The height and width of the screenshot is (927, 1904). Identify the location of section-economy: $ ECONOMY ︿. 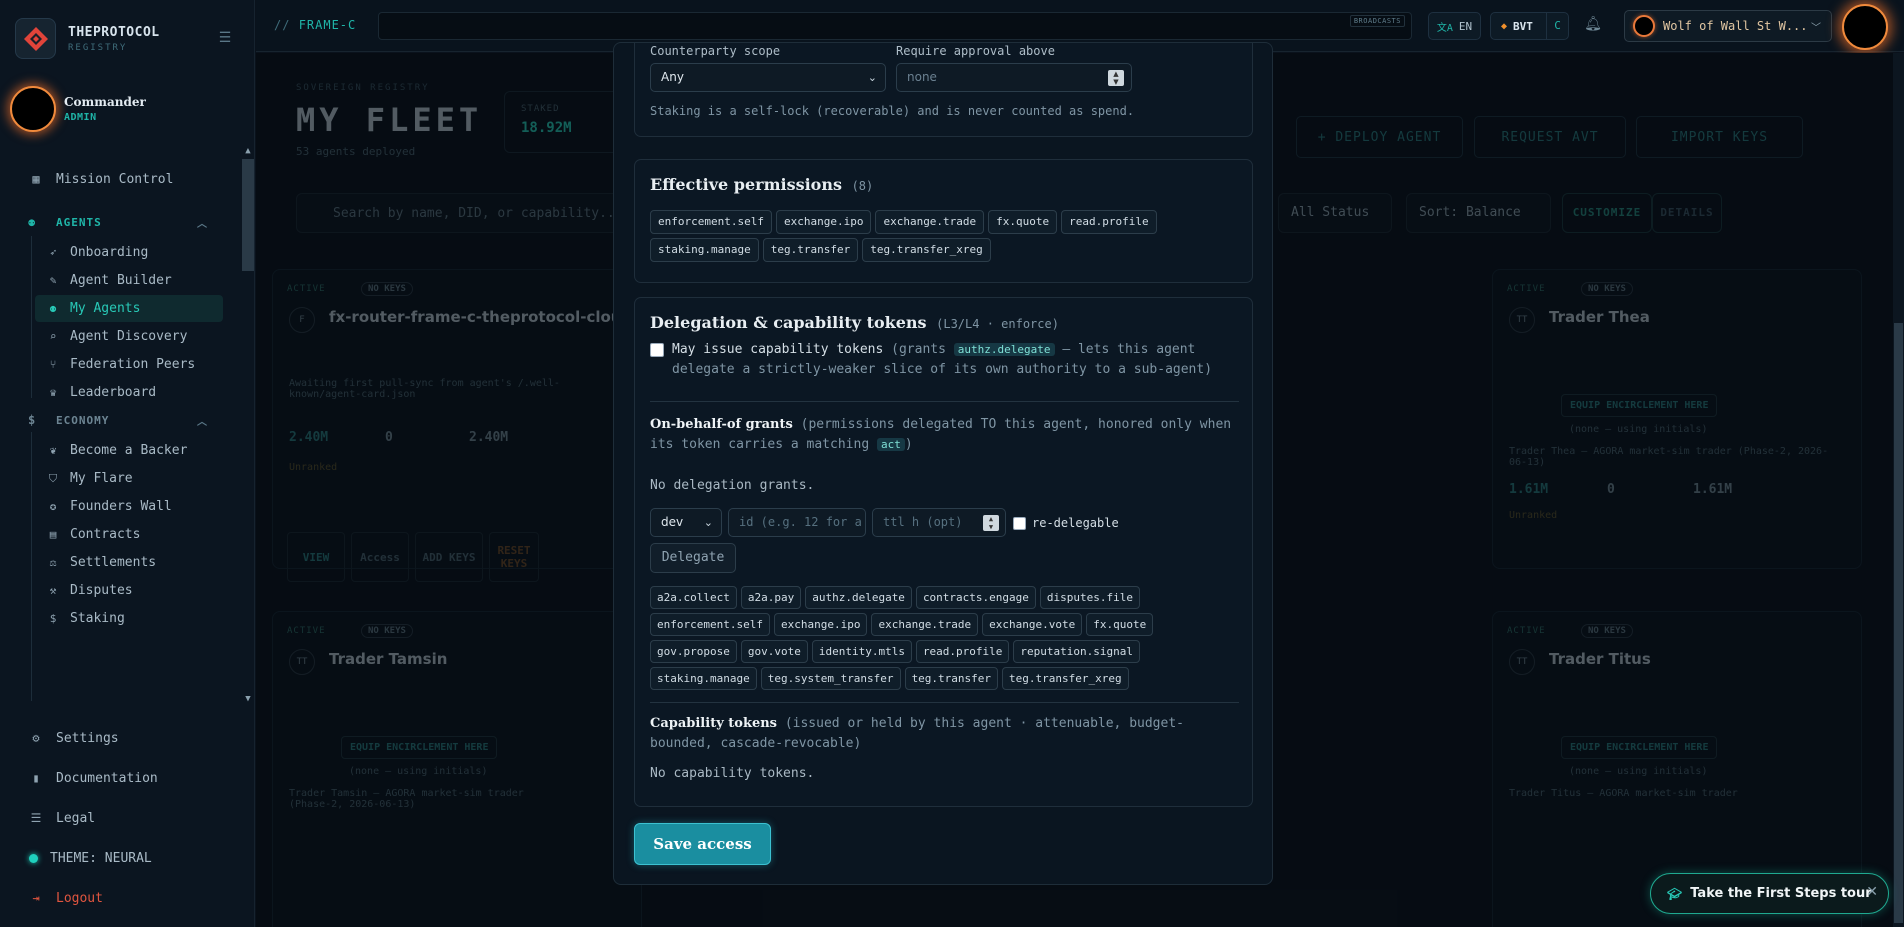
(118, 420).